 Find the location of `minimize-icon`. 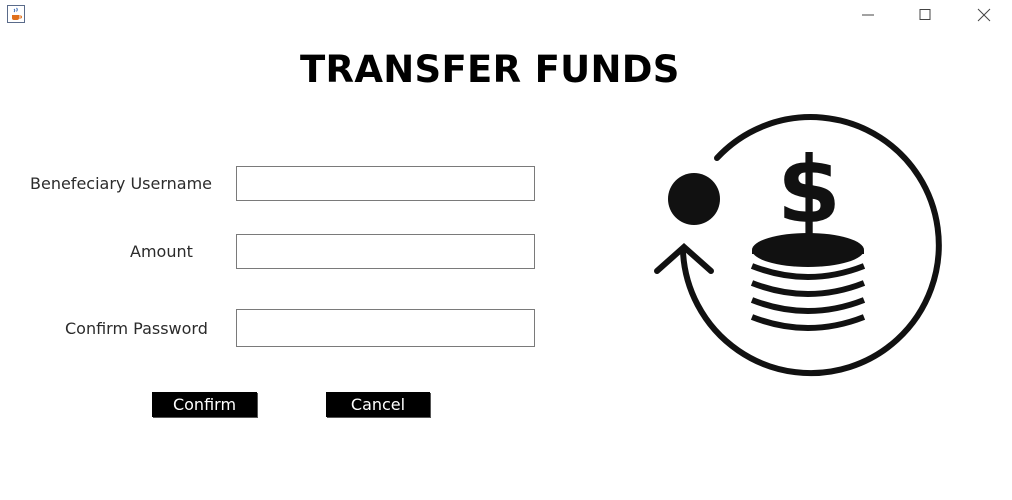

minimize-icon is located at coordinates (868, 15).